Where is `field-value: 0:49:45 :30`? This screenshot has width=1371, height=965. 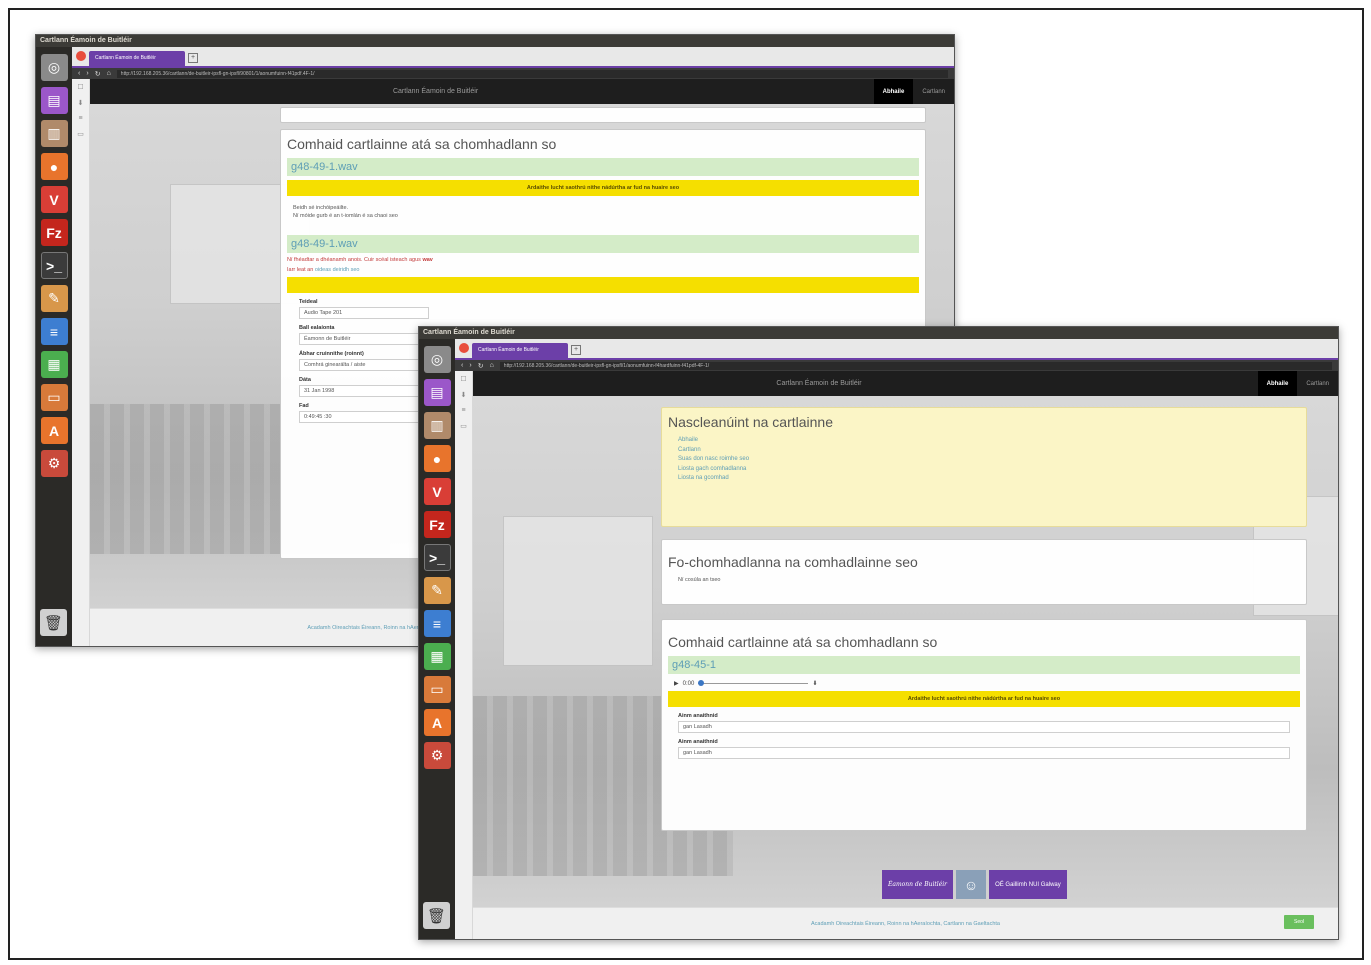 field-value: 0:49:45 :30 is located at coordinates (364, 416).